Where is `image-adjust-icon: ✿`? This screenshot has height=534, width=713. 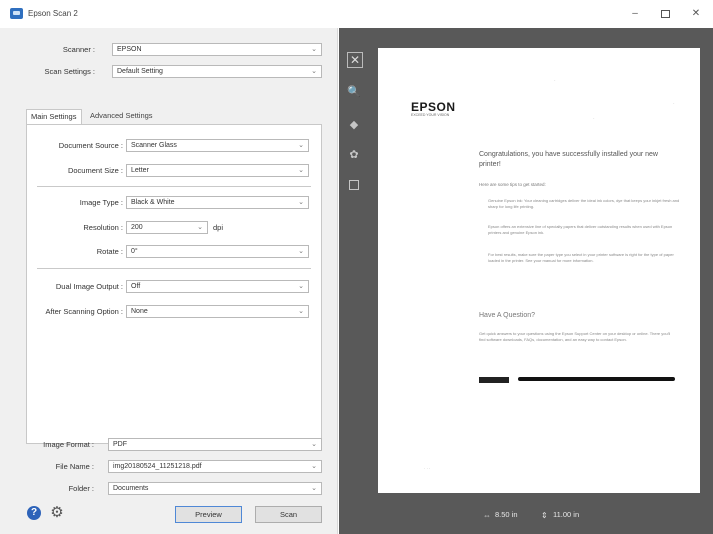 image-adjust-icon: ✿ is located at coordinates (354, 155).